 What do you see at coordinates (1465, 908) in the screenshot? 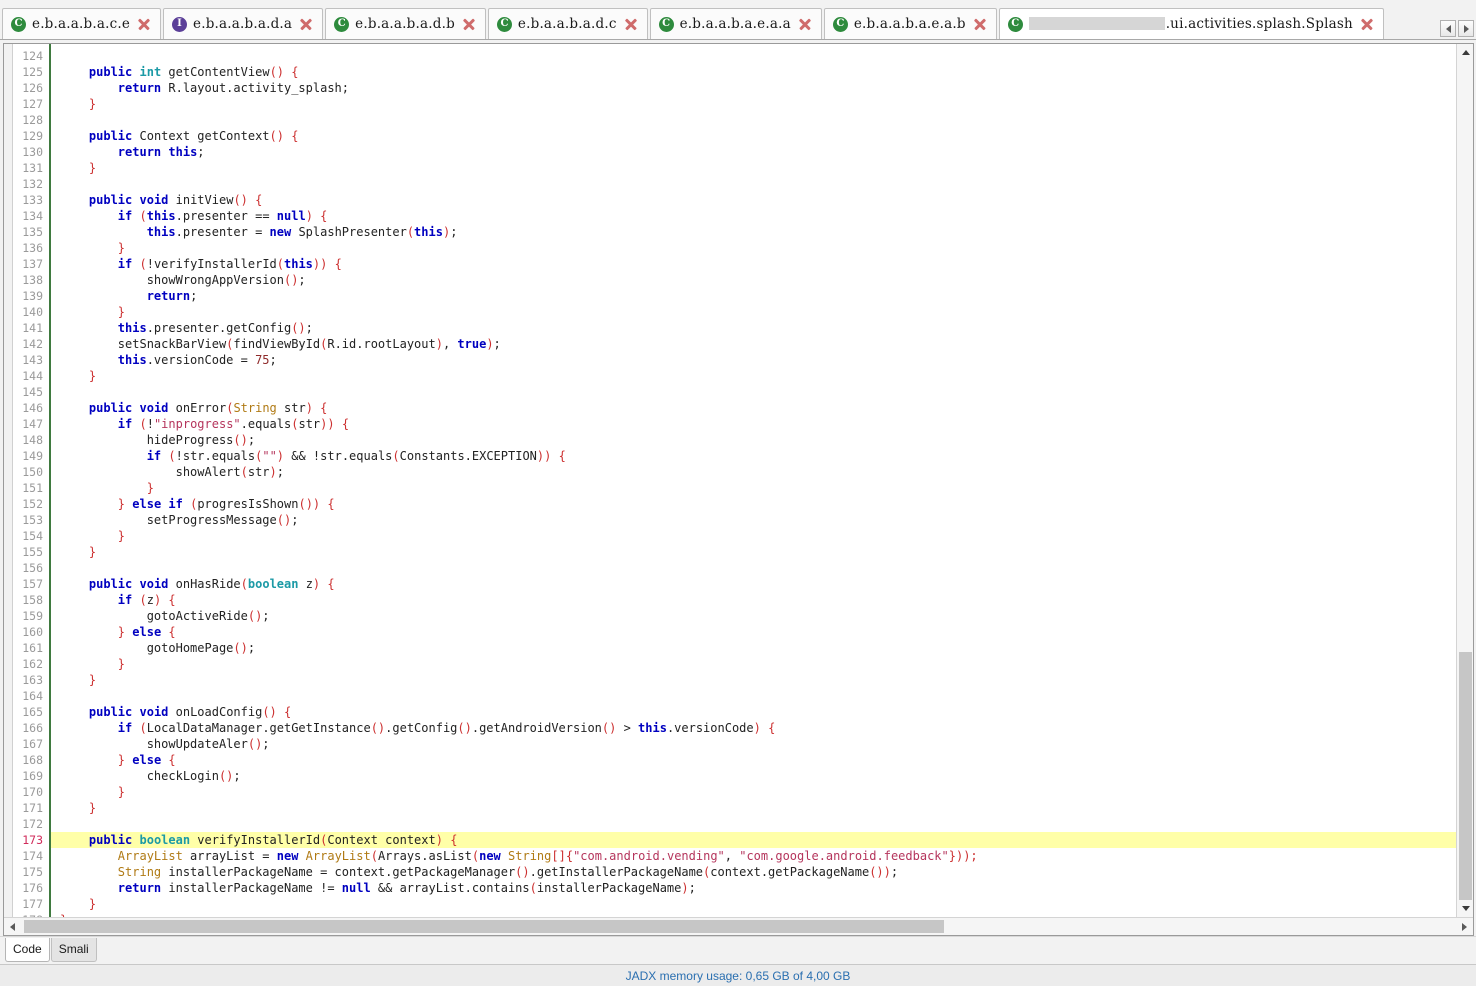
I see `scroll-down-button` at bounding box center [1465, 908].